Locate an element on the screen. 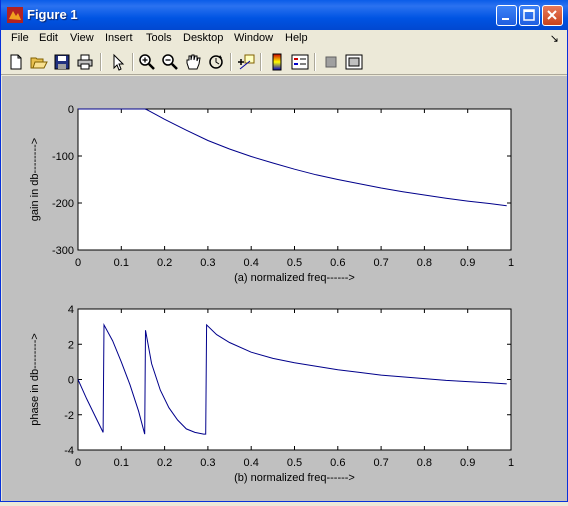  print-icon is located at coordinates (85, 62).